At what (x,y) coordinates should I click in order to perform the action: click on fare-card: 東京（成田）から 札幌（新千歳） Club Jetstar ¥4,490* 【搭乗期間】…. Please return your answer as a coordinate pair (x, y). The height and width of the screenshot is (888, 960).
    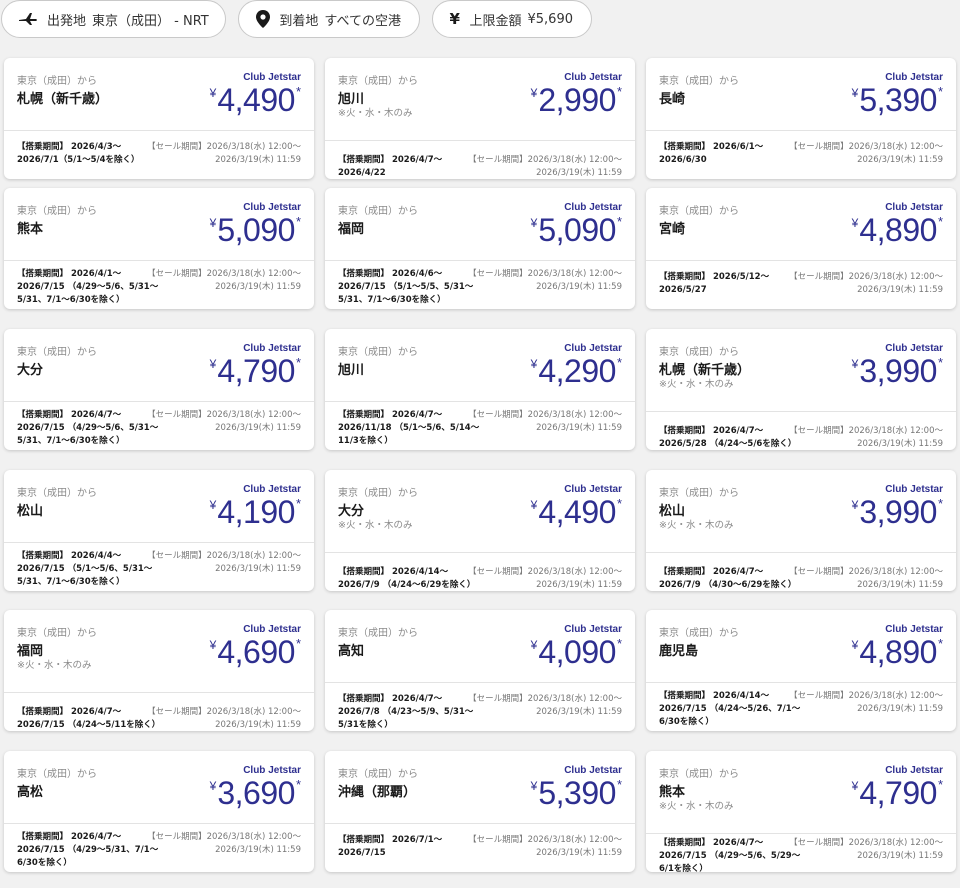
    Looking at the image, I should click on (159, 118).